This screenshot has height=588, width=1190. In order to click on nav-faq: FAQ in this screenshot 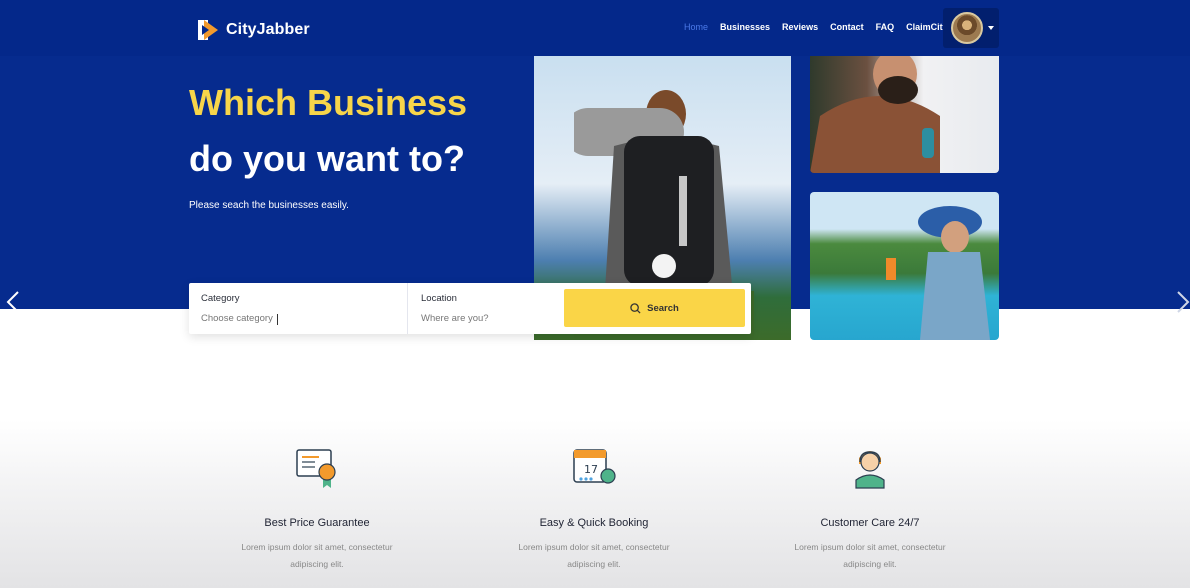, I will do `click(885, 27)`.